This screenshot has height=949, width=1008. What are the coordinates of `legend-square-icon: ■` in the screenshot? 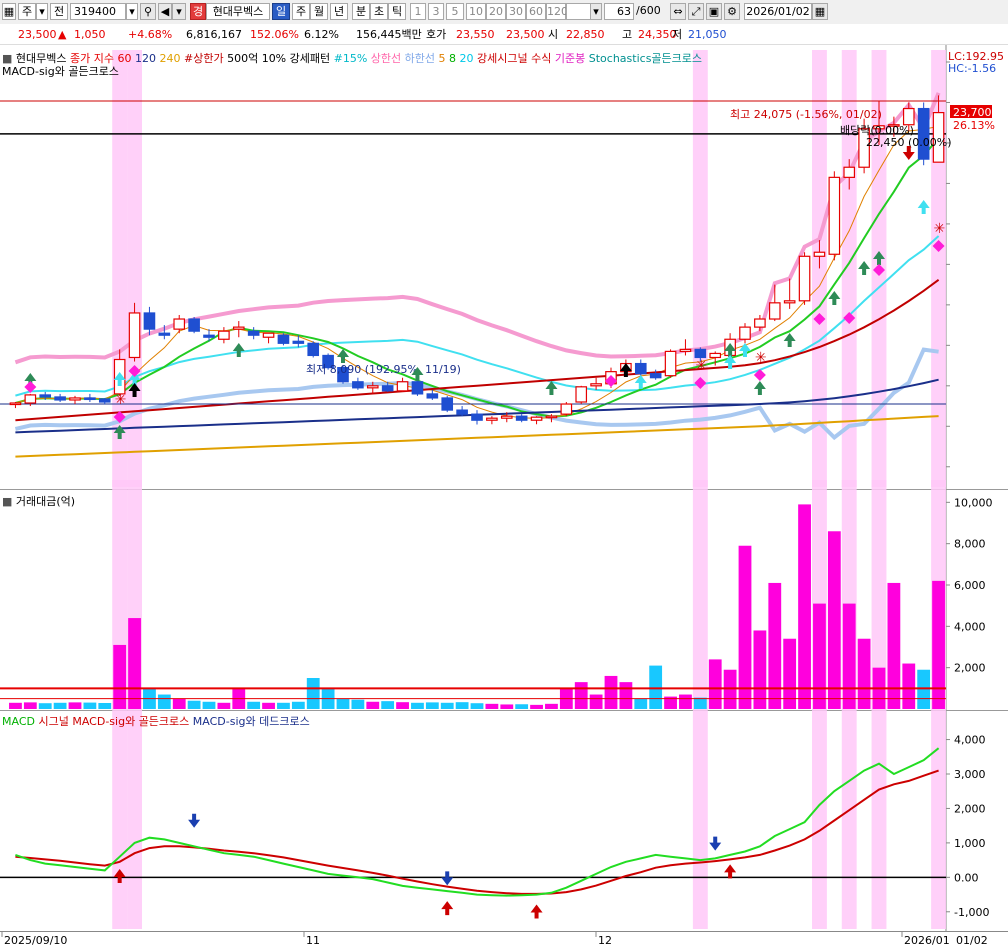 It's located at (7, 501).